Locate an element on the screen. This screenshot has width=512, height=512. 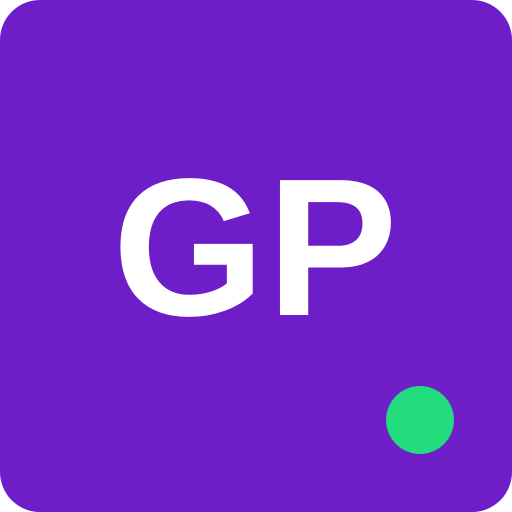
online-status-dot-icon is located at coordinates (420, 420).